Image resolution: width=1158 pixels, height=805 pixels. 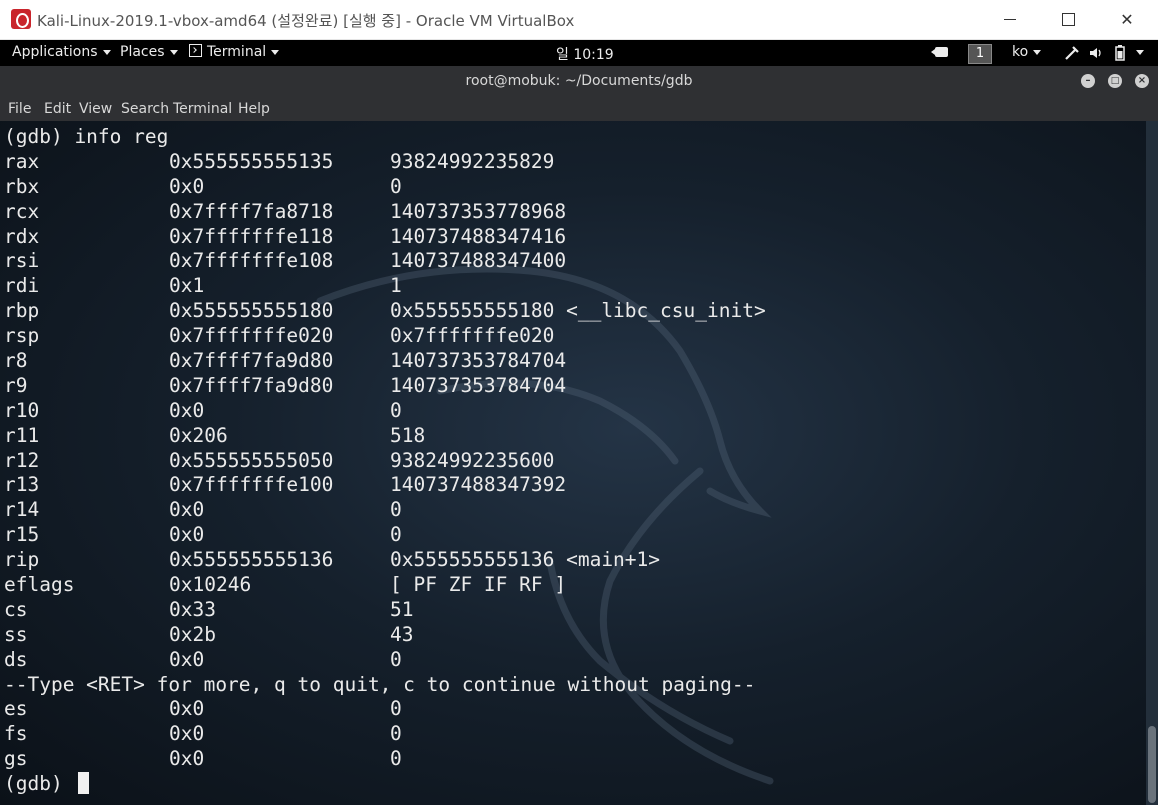 I want to click on minimize-button, so click(x=1010, y=19).